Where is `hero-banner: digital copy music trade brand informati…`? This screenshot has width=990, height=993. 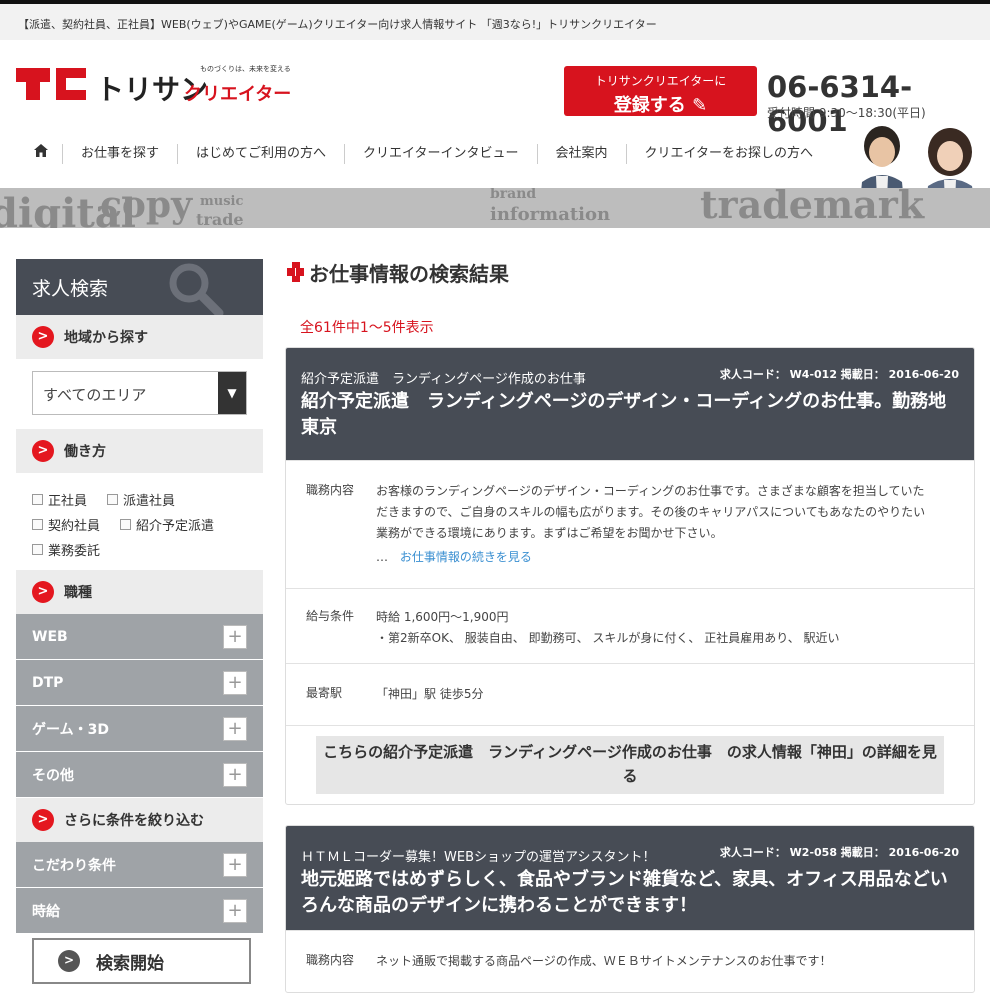
hero-banner: digital copy music trade brand informati… is located at coordinates (495, 208).